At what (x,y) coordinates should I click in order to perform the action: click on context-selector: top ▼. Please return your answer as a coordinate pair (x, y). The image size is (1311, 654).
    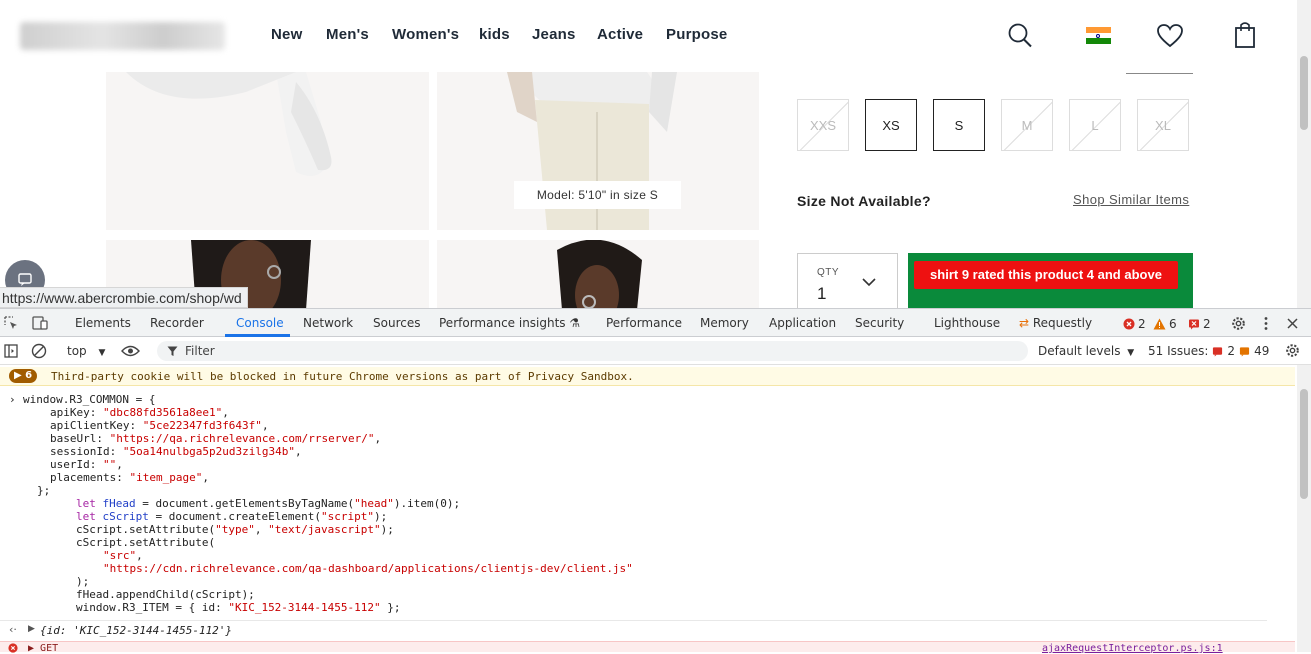
    Looking at the image, I should click on (86, 351).